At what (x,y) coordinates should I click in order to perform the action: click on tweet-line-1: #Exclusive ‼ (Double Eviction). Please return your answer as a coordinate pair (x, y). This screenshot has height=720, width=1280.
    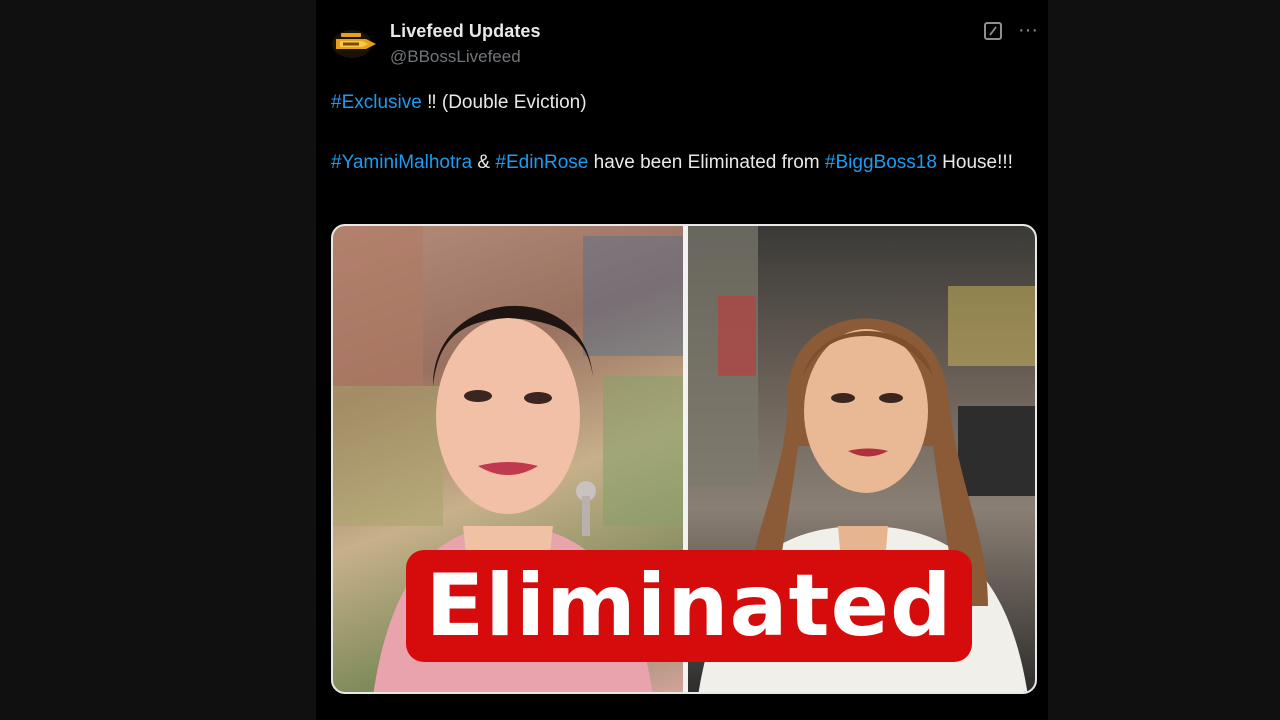
    Looking at the image, I should click on (681, 103).